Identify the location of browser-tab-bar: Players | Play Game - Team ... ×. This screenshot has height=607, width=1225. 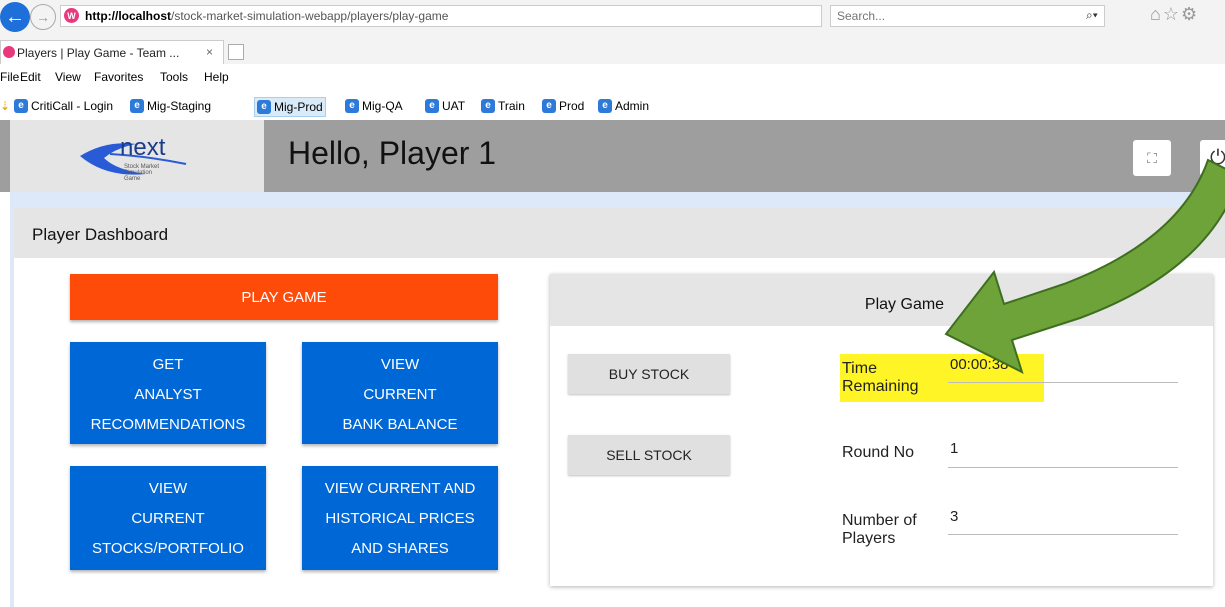
(612, 51).